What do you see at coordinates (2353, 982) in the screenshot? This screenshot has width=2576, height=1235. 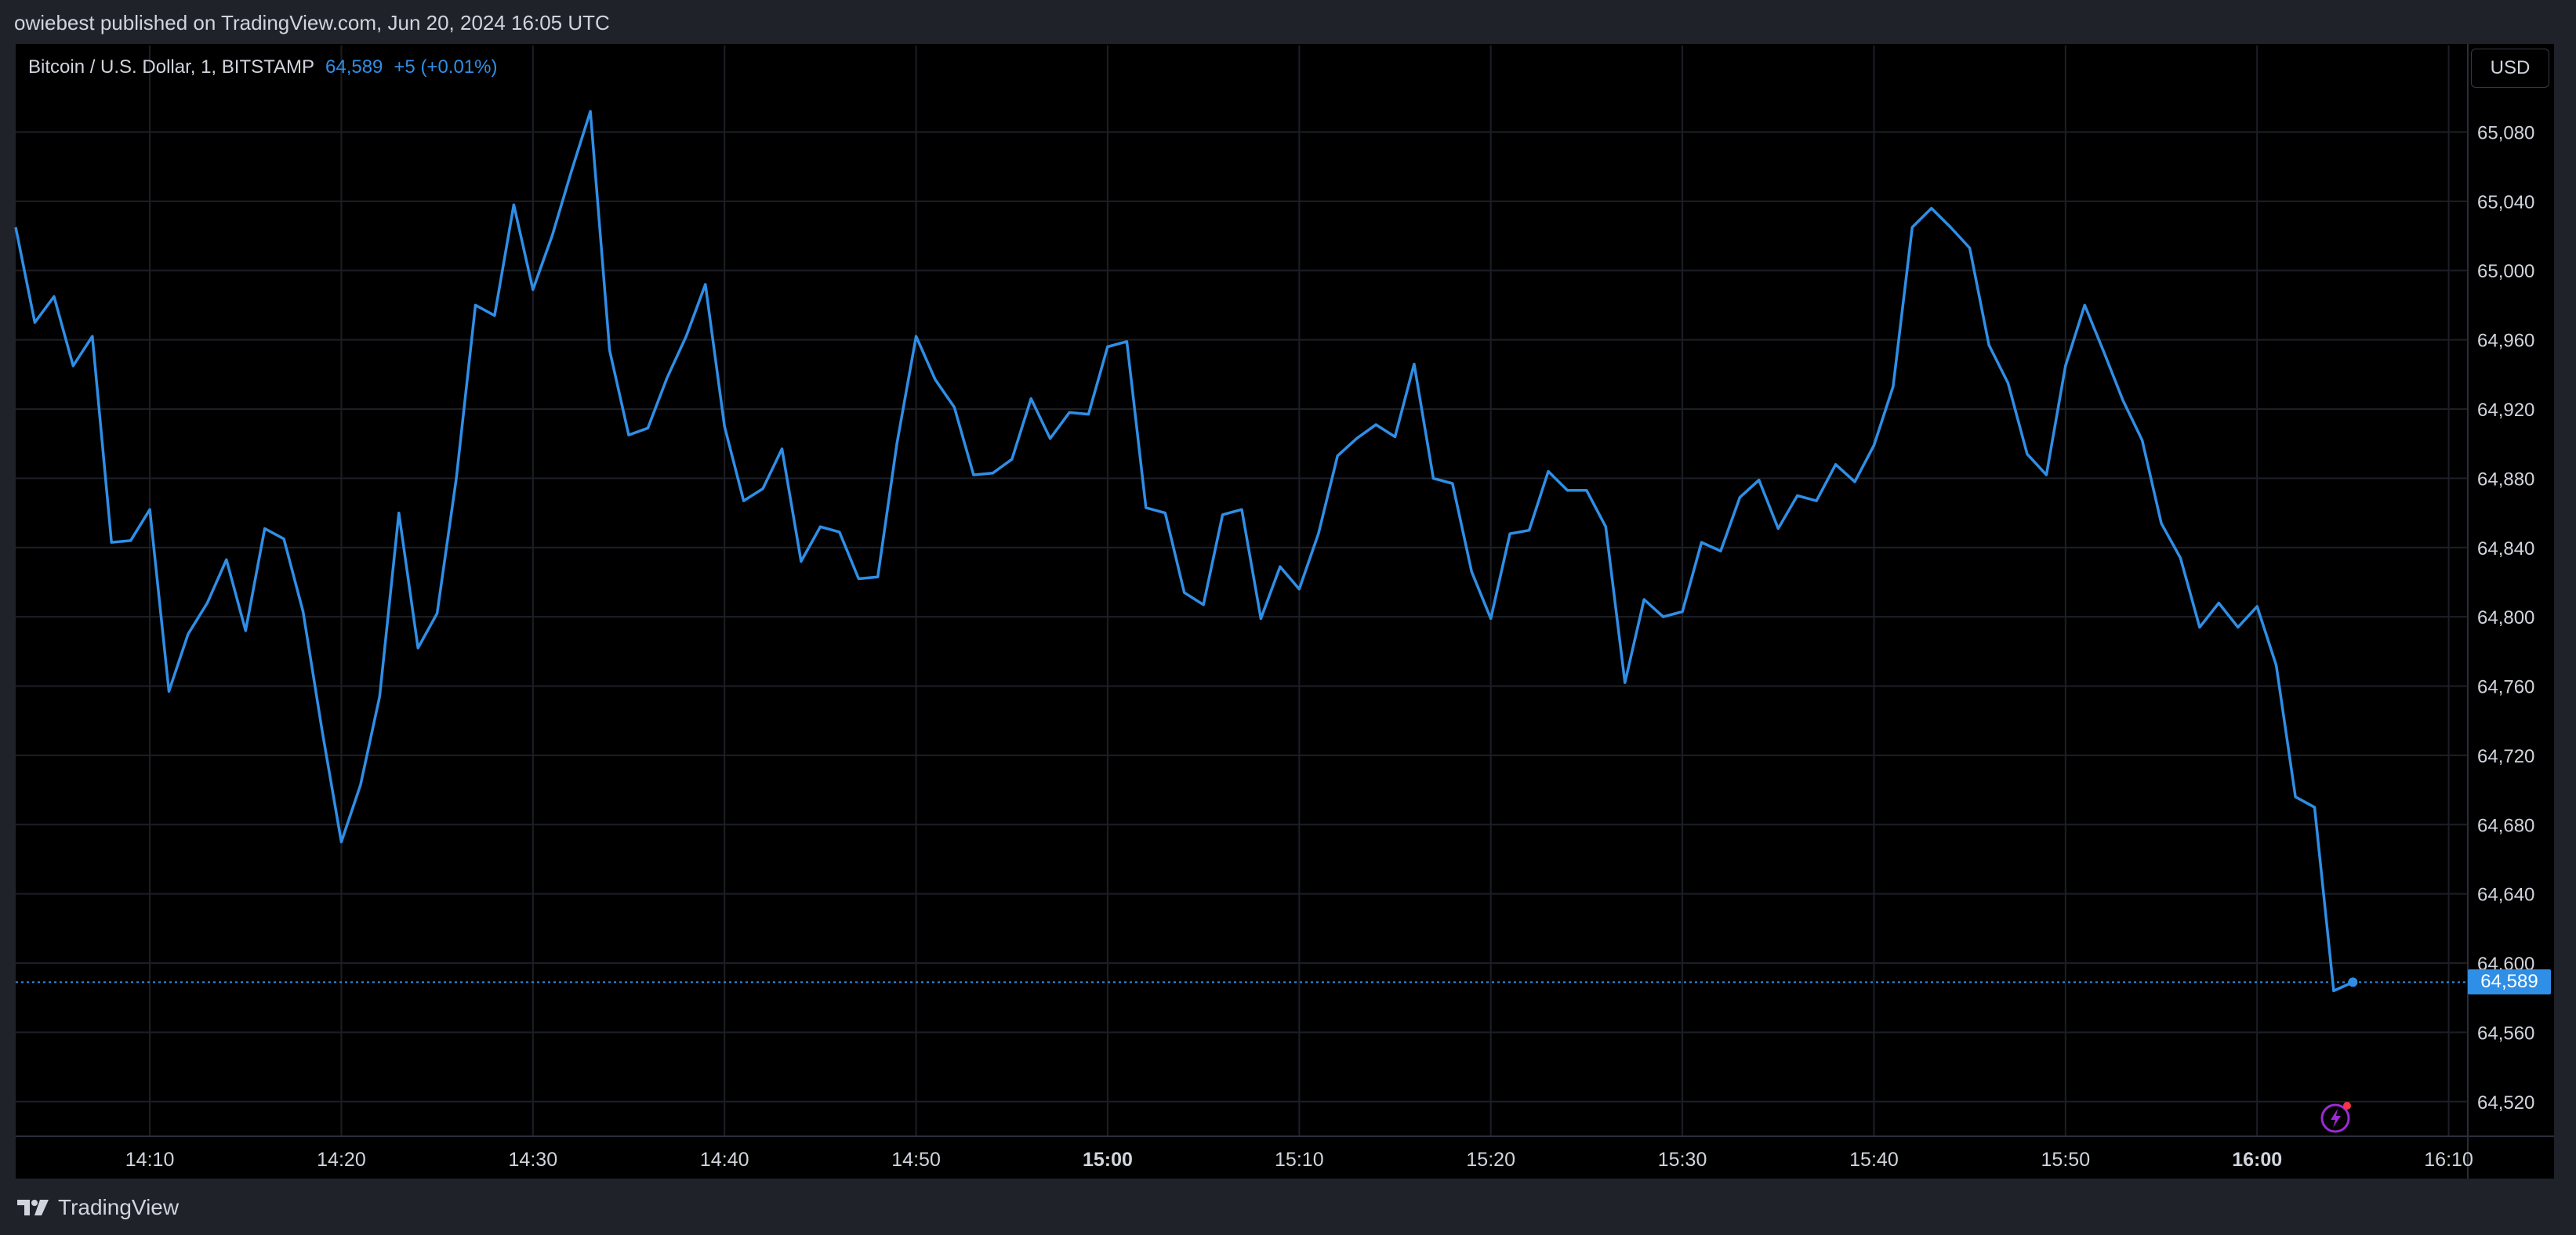 I see `last-price-point` at bounding box center [2353, 982].